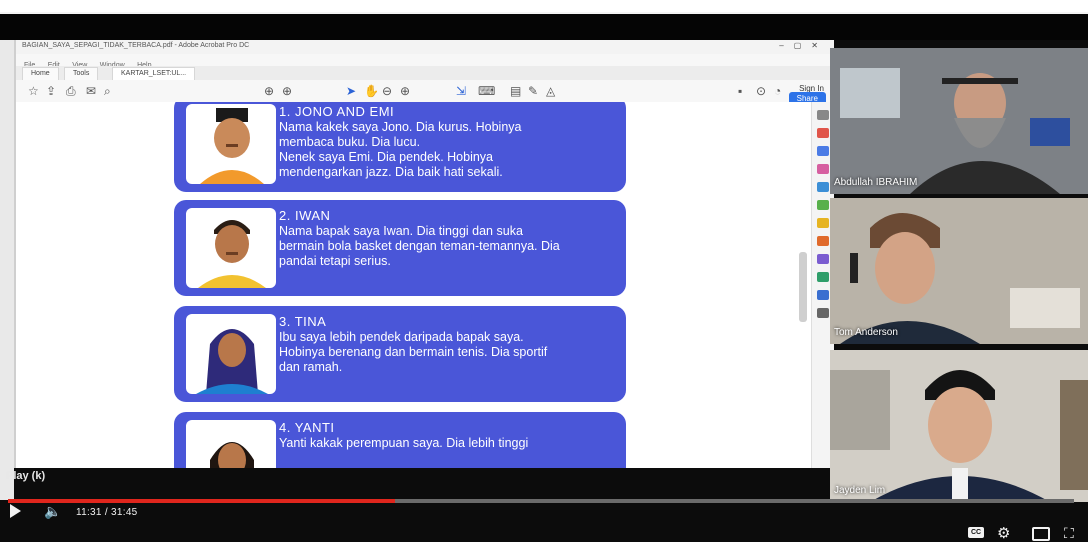  Describe the element at coordinates (201, 501) in the screenshot. I see `progress-fill` at that location.